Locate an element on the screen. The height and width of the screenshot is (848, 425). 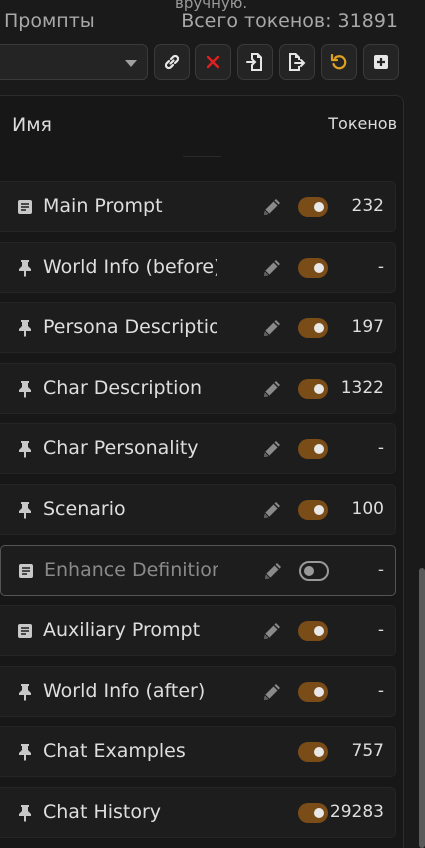
prompt-row: Chat History 29283 is located at coordinates (198, 812).